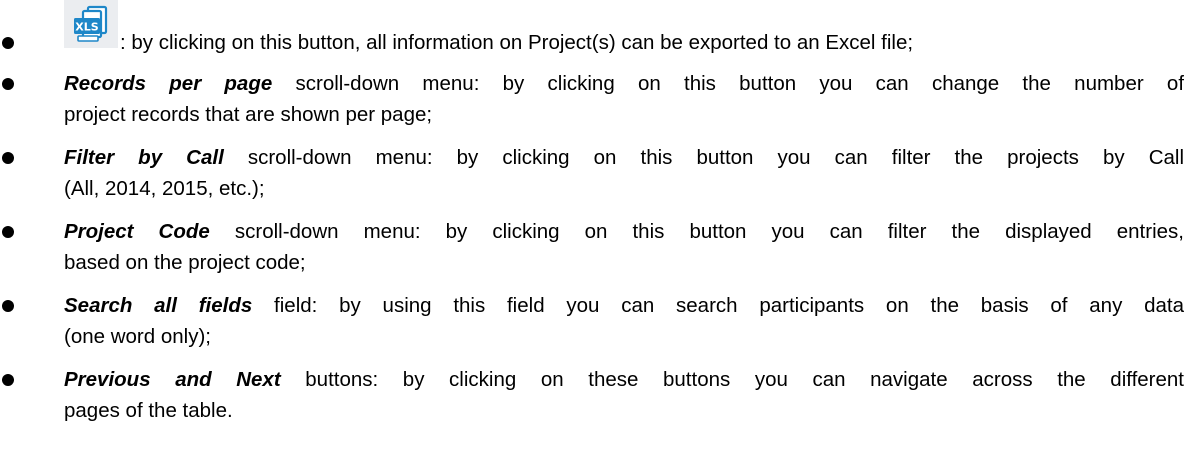  What do you see at coordinates (168, 83) in the screenshot?
I see `term-records-per-page: Records per page` at bounding box center [168, 83].